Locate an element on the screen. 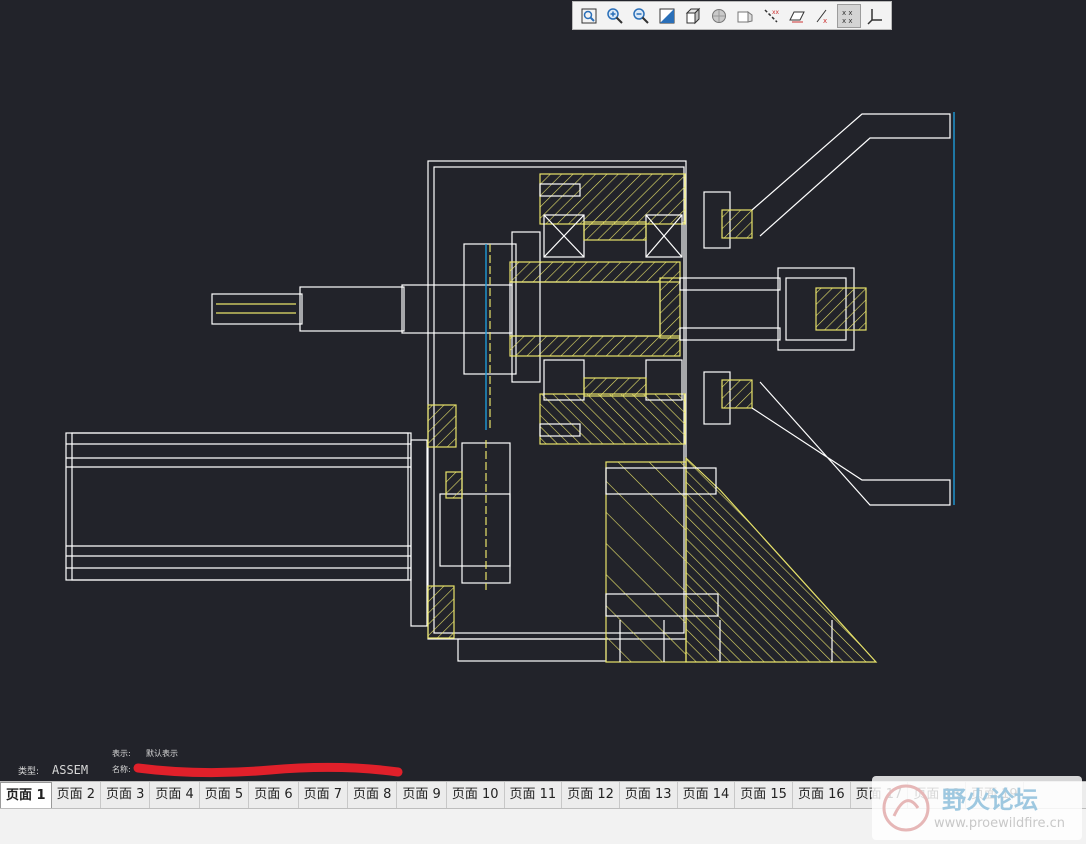  tab-page-10: 页面 10 is located at coordinates (476, 795).